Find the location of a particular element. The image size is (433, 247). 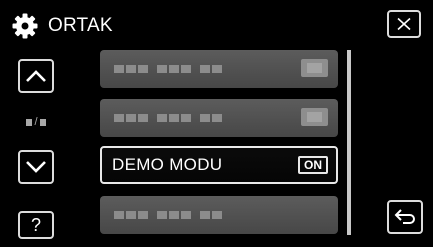

close-icon is located at coordinates (404, 24).